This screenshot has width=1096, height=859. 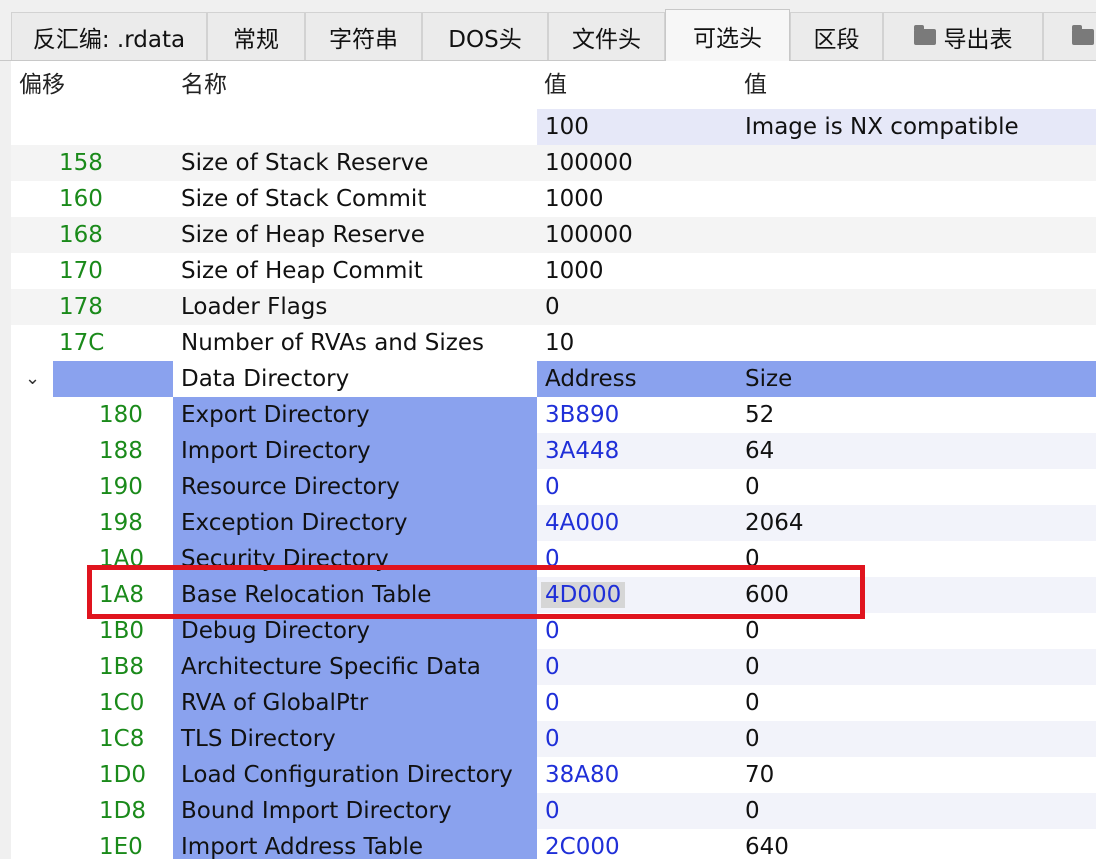 What do you see at coordinates (582, 415) in the screenshot?
I see `address-value: 3B890` at bounding box center [582, 415].